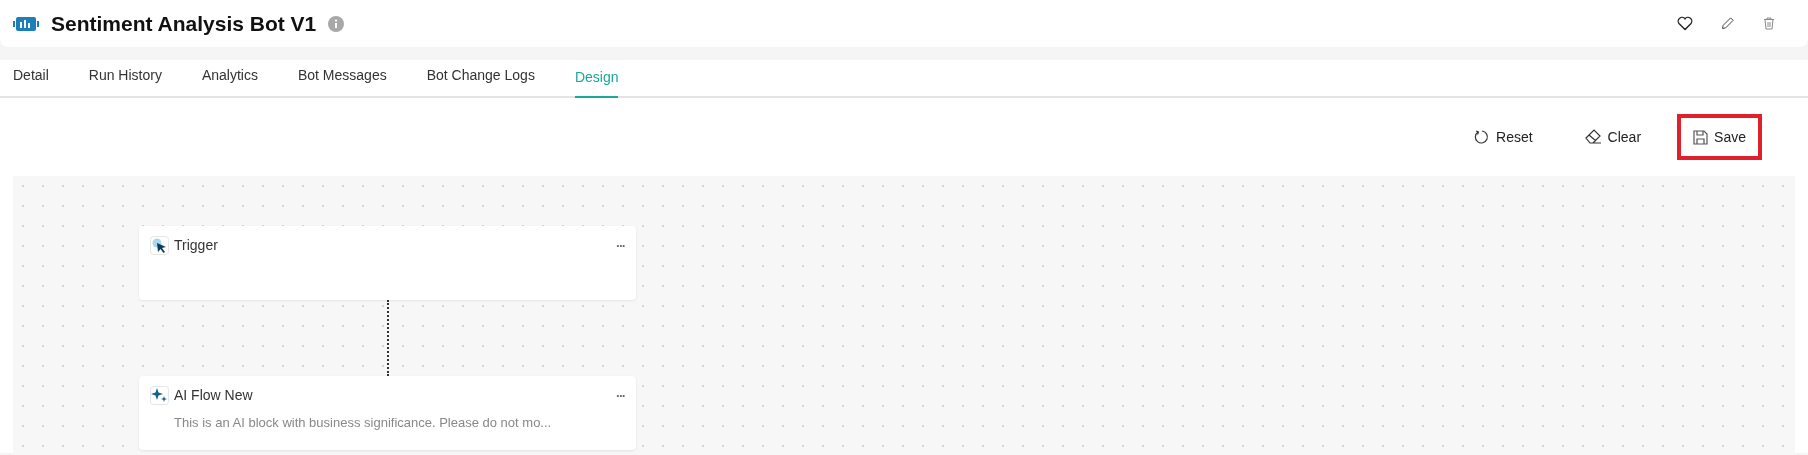 This screenshot has height=455, width=1808. What do you see at coordinates (1593, 137) in the screenshot?
I see `eraser-icon` at bounding box center [1593, 137].